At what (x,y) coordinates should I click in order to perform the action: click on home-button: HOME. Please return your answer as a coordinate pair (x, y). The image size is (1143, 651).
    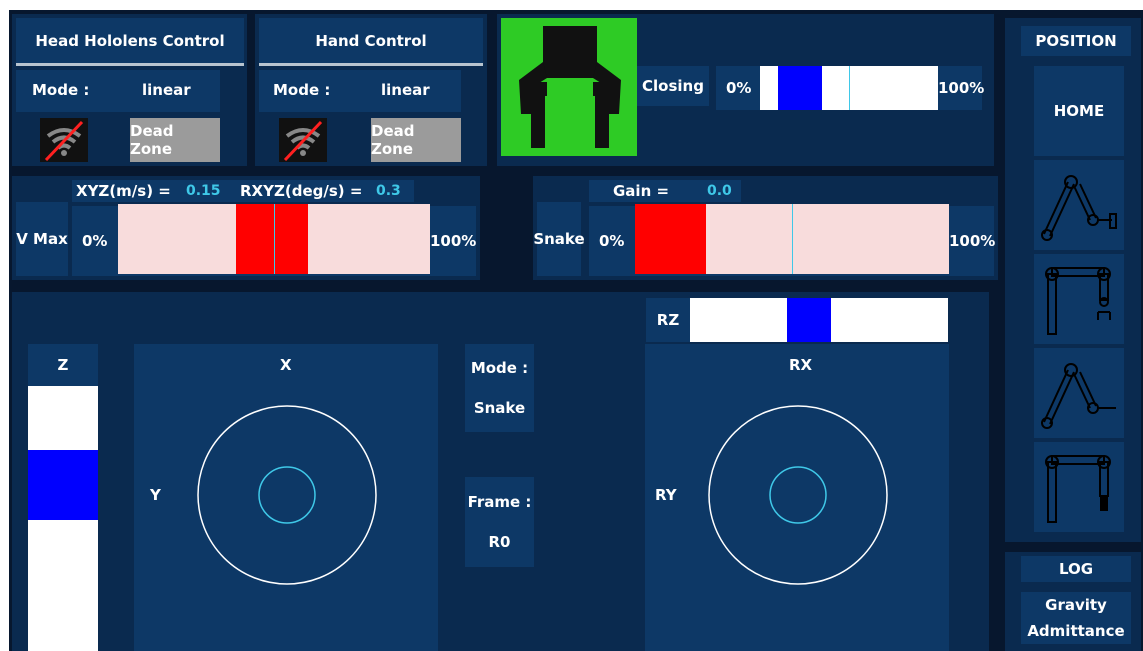
    Looking at the image, I should click on (1079, 111).